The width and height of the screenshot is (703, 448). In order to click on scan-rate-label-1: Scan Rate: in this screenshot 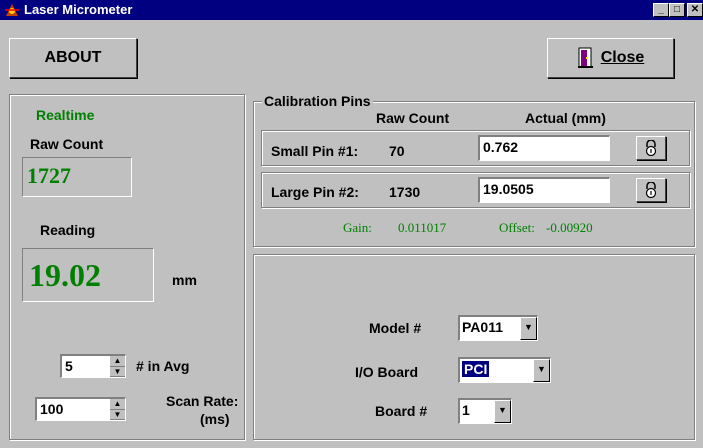, I will do `click(202, 401)`.